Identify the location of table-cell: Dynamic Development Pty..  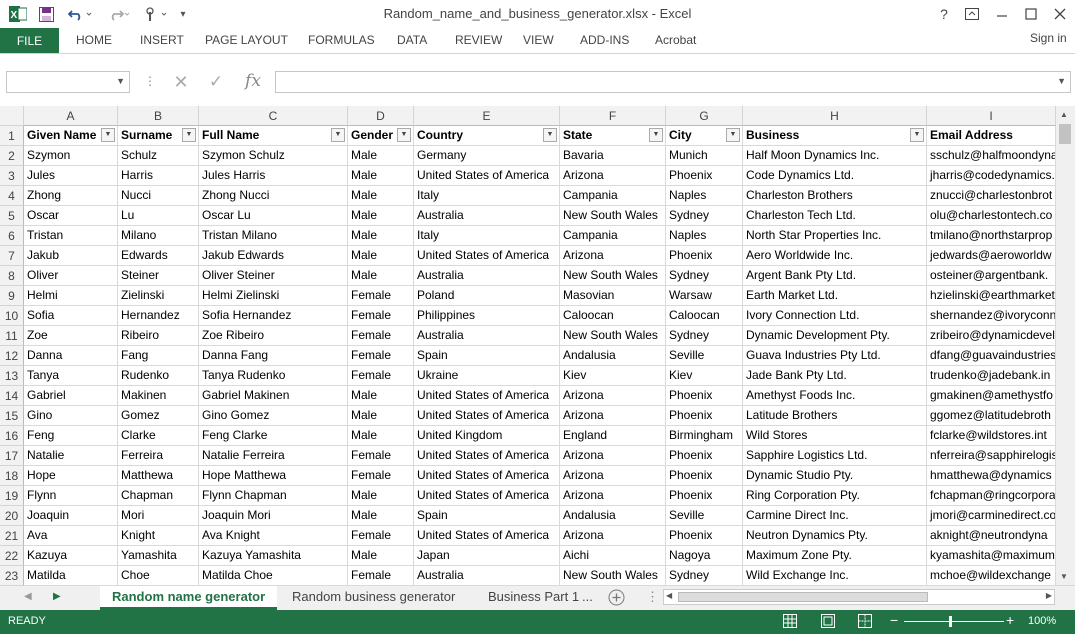
(835, 336).